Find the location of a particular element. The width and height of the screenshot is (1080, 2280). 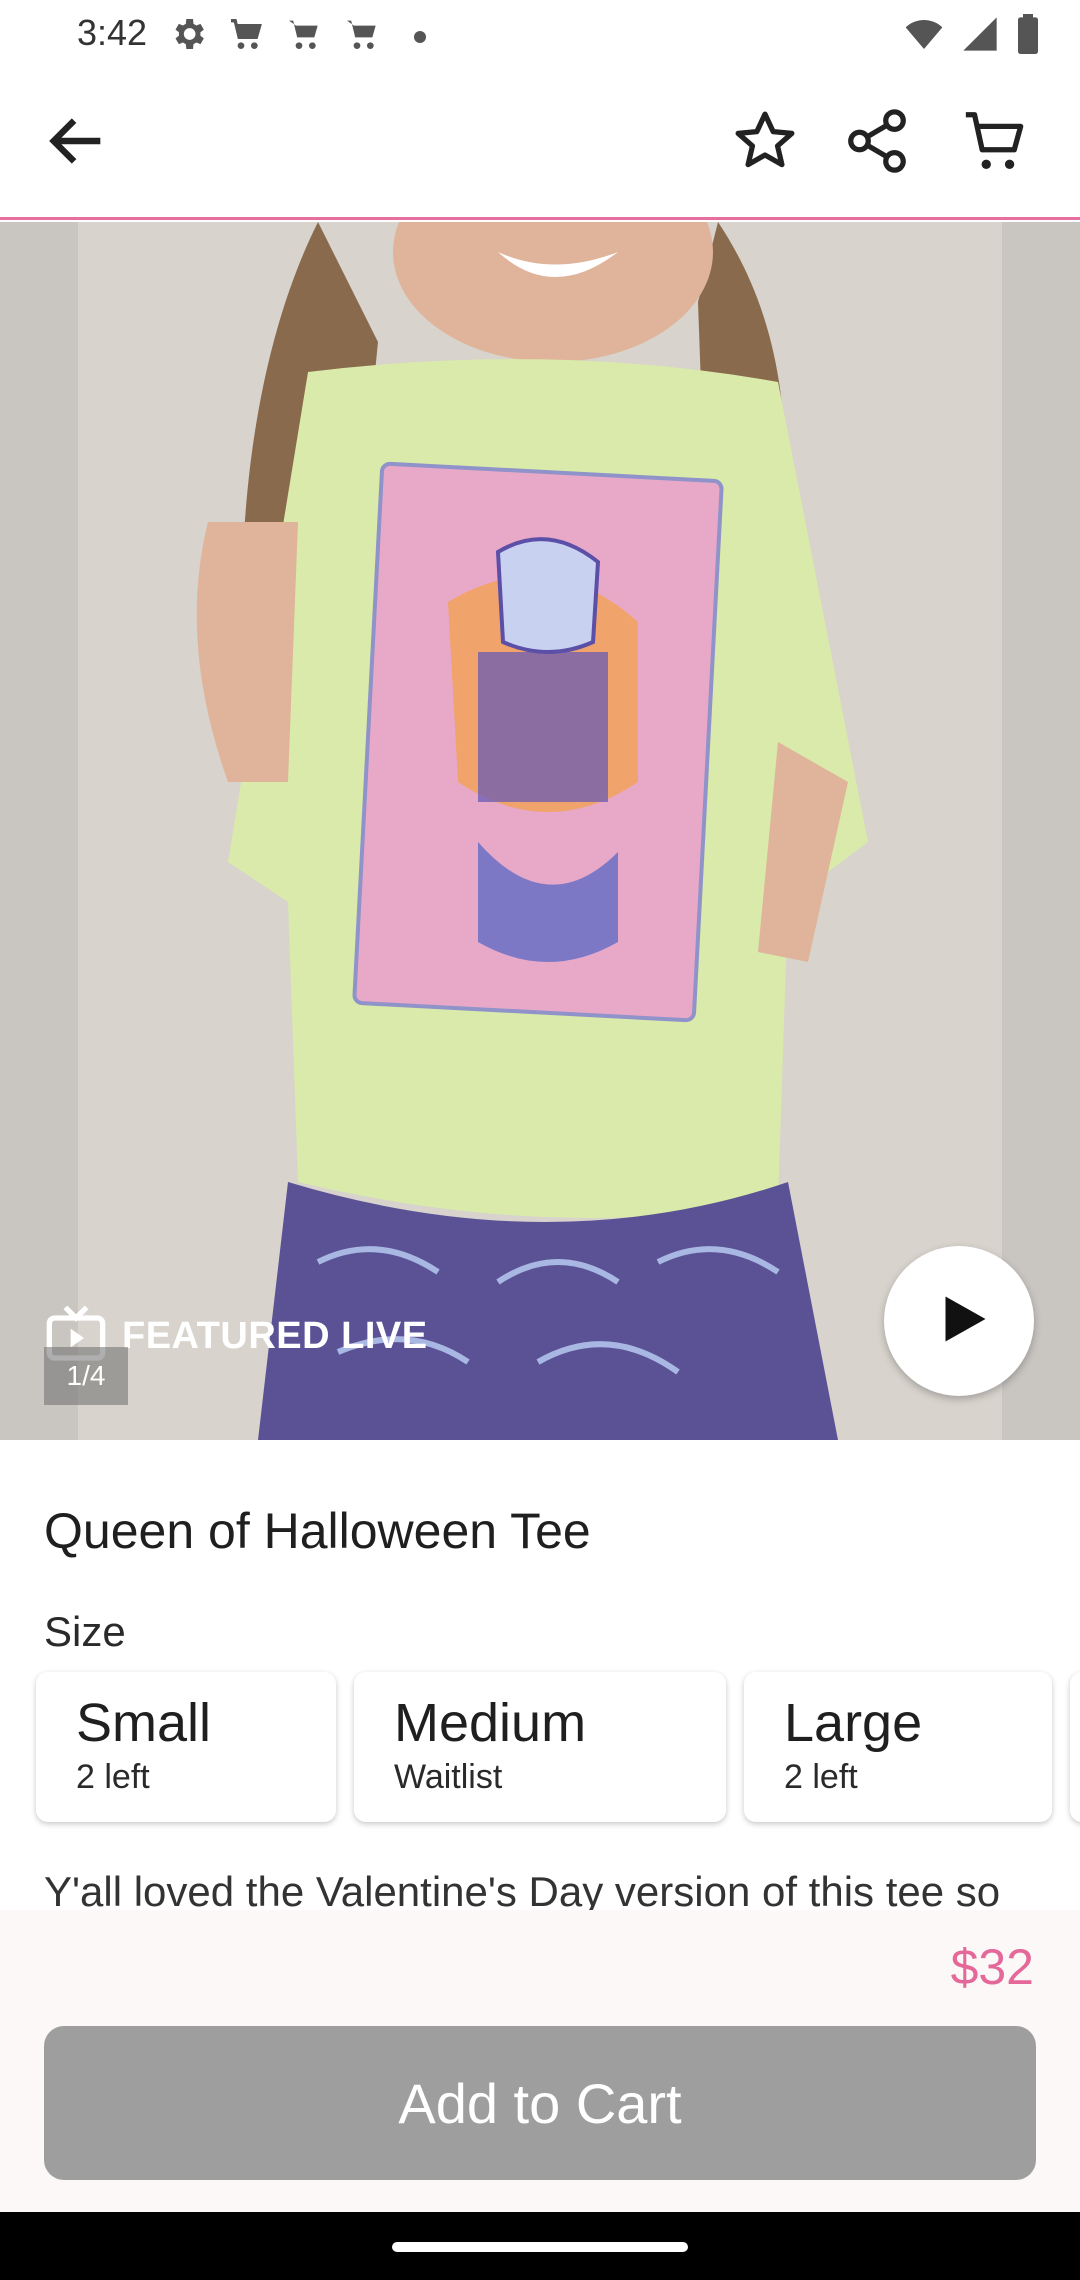

wifi-icon is located at coordinates (924, 36).